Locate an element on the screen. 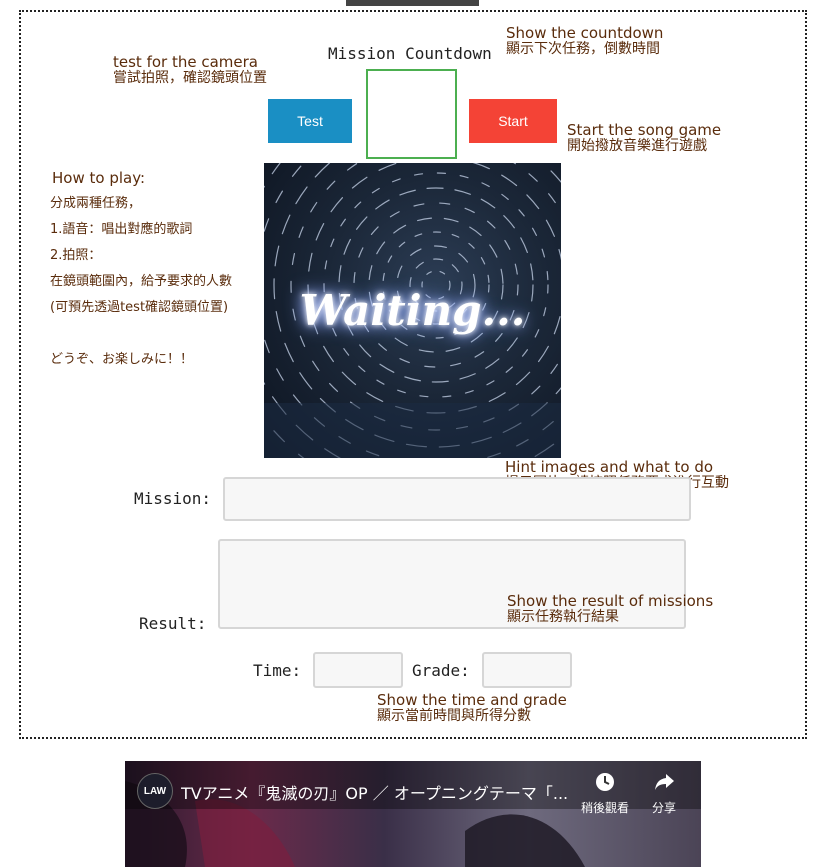  result-label: Result: is located at coordinates (173, 623).